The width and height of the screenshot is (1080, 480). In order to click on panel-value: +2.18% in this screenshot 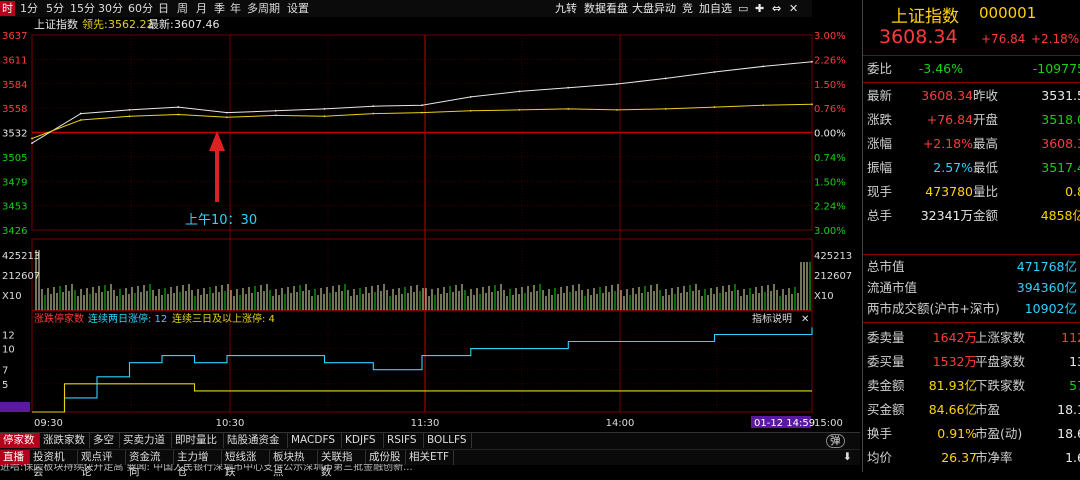, I will do `click(947, 143)`.